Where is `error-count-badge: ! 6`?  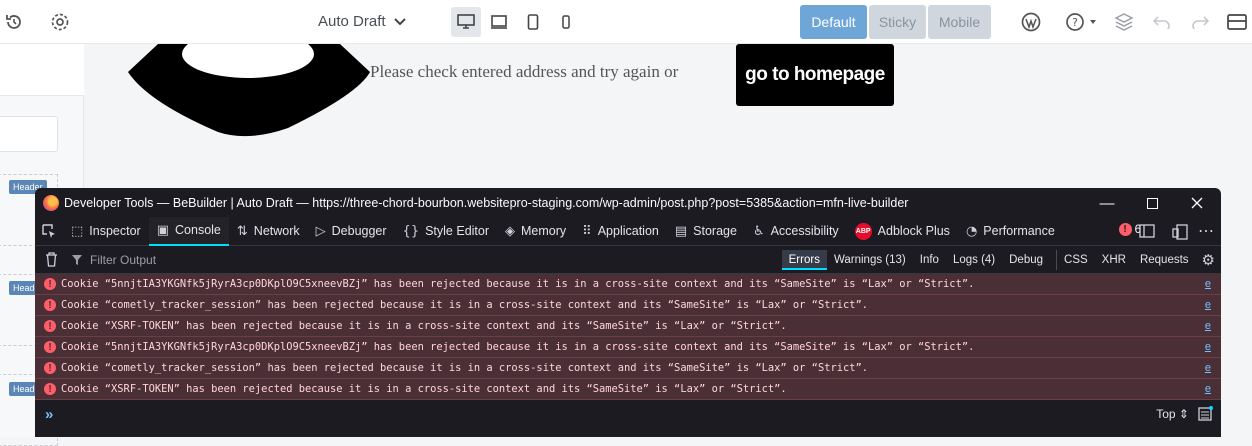 error-count-badge: ! 6 is located at coordinates (1129, 229).